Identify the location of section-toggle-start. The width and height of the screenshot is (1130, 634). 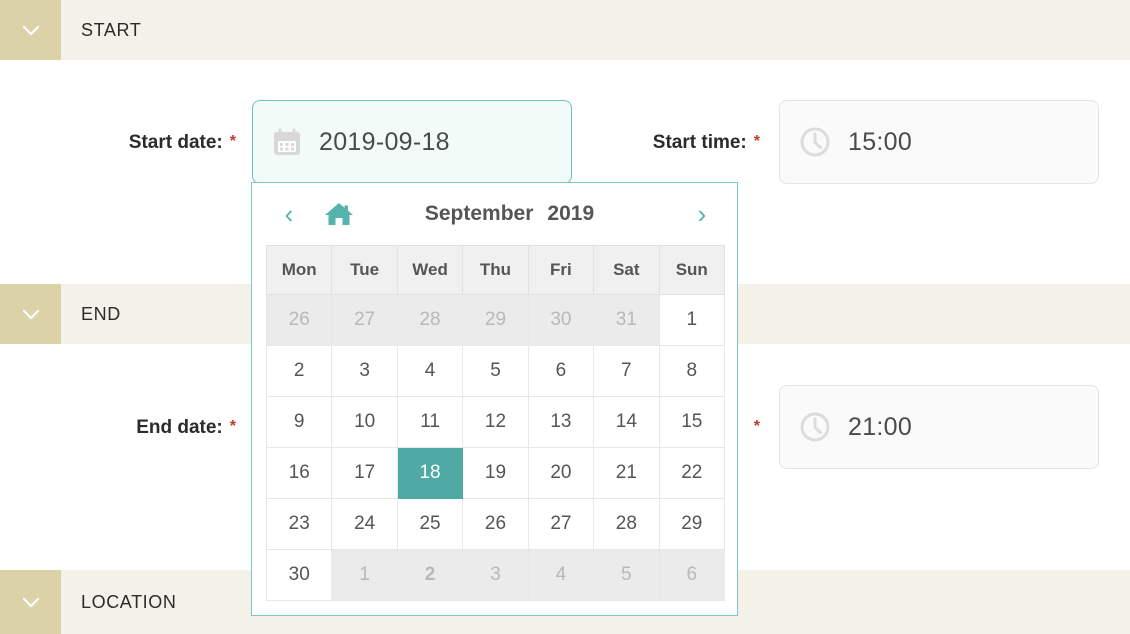
(30, 30).